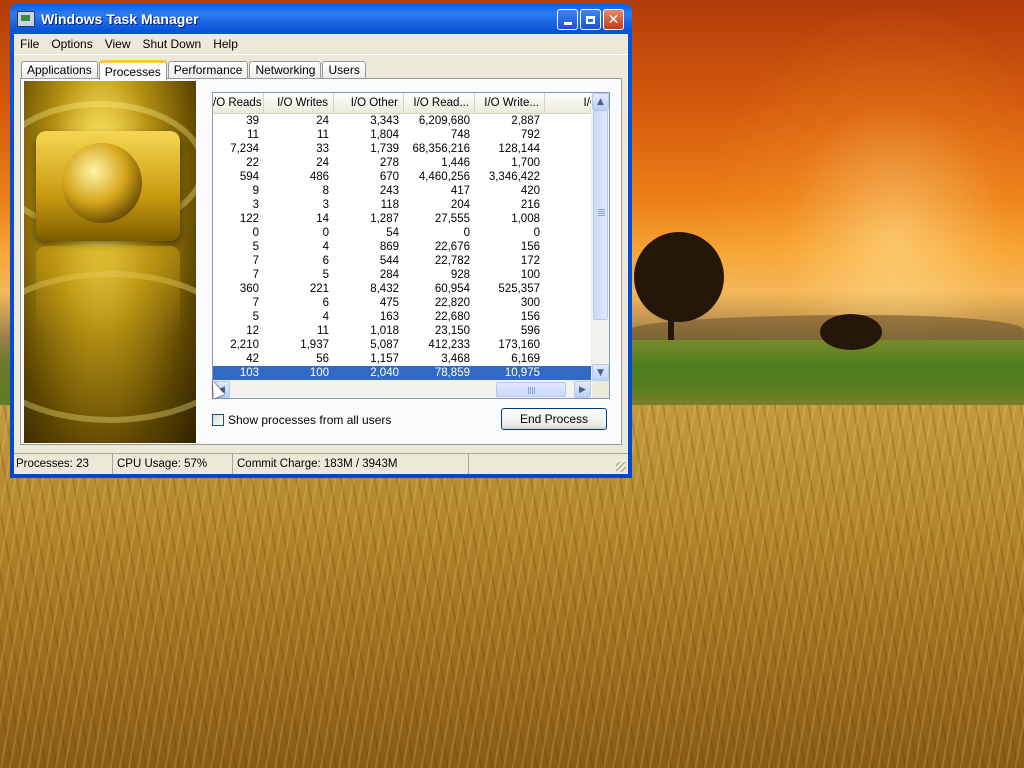 This screenshot has width=1024, height=768. What do you see at coordinates (402, 163) in the screenshot?
I see `table-row: 22 24 278 1,446 1,700 5,` at bounding box center [402, 163].